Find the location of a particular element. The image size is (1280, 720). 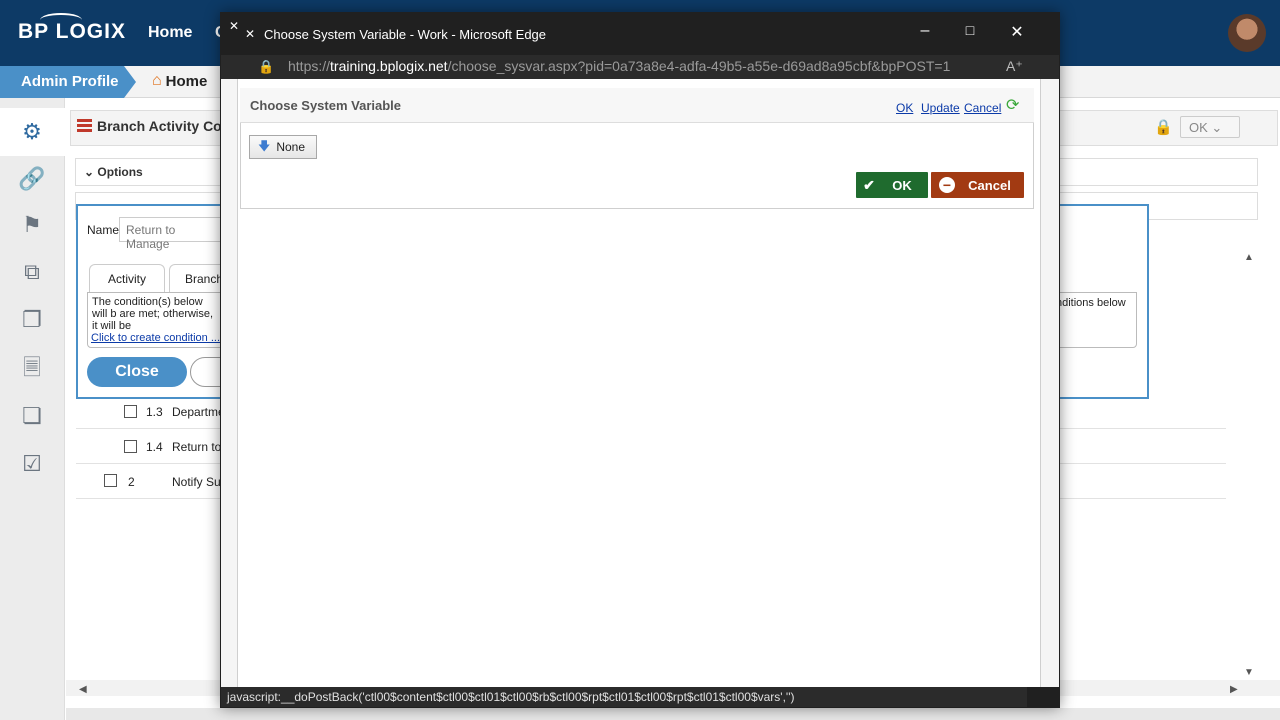

flag-icon: ⚑ is located at coordinates (32, 225).